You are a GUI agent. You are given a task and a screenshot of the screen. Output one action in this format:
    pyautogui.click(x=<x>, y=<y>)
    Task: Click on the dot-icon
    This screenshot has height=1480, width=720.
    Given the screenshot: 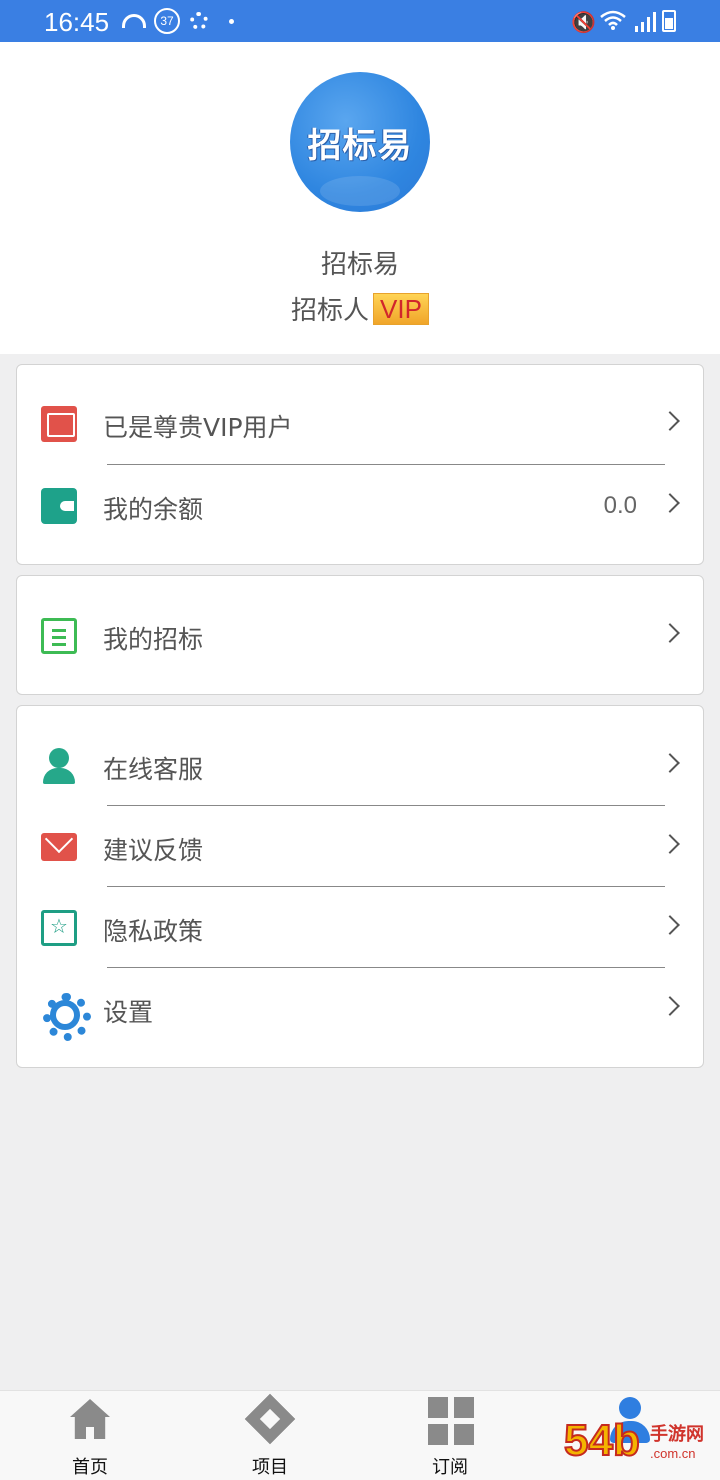 What is the action you would take?
    pyautogui.click(x=231, y=21)
    